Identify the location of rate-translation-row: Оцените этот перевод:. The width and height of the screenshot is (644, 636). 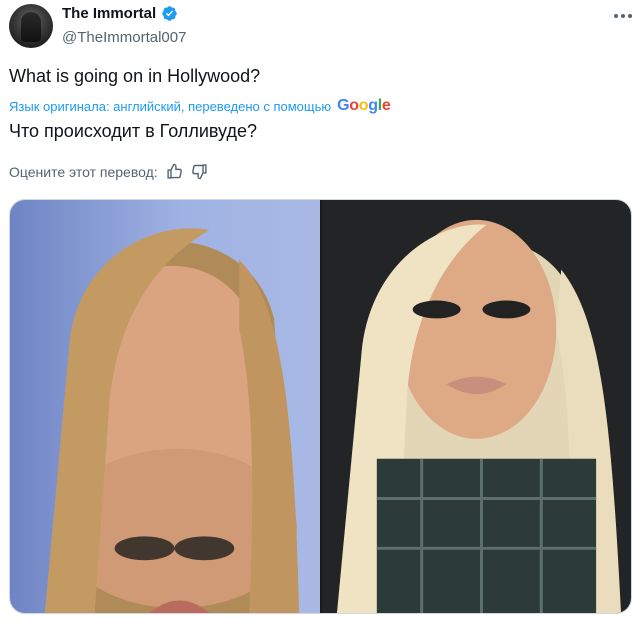
(108, 171).